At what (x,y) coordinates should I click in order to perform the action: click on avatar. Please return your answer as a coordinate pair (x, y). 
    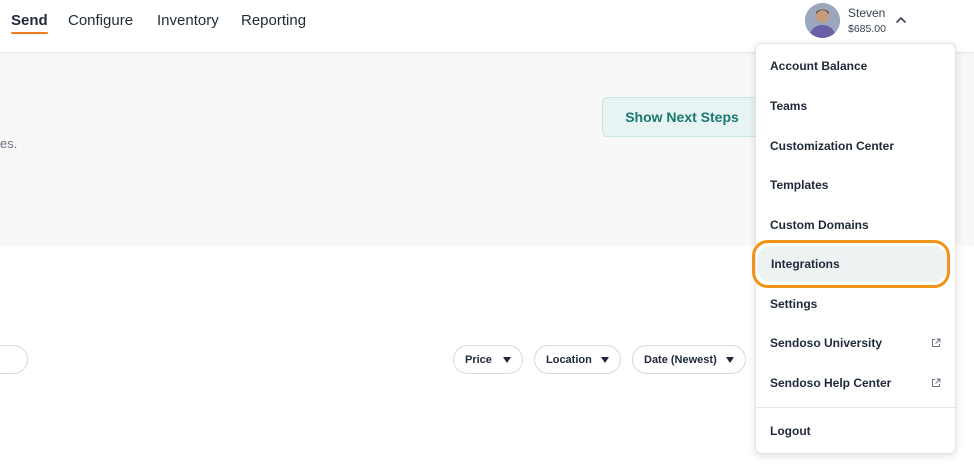
    Looking at the image, I should click on (822, 20).